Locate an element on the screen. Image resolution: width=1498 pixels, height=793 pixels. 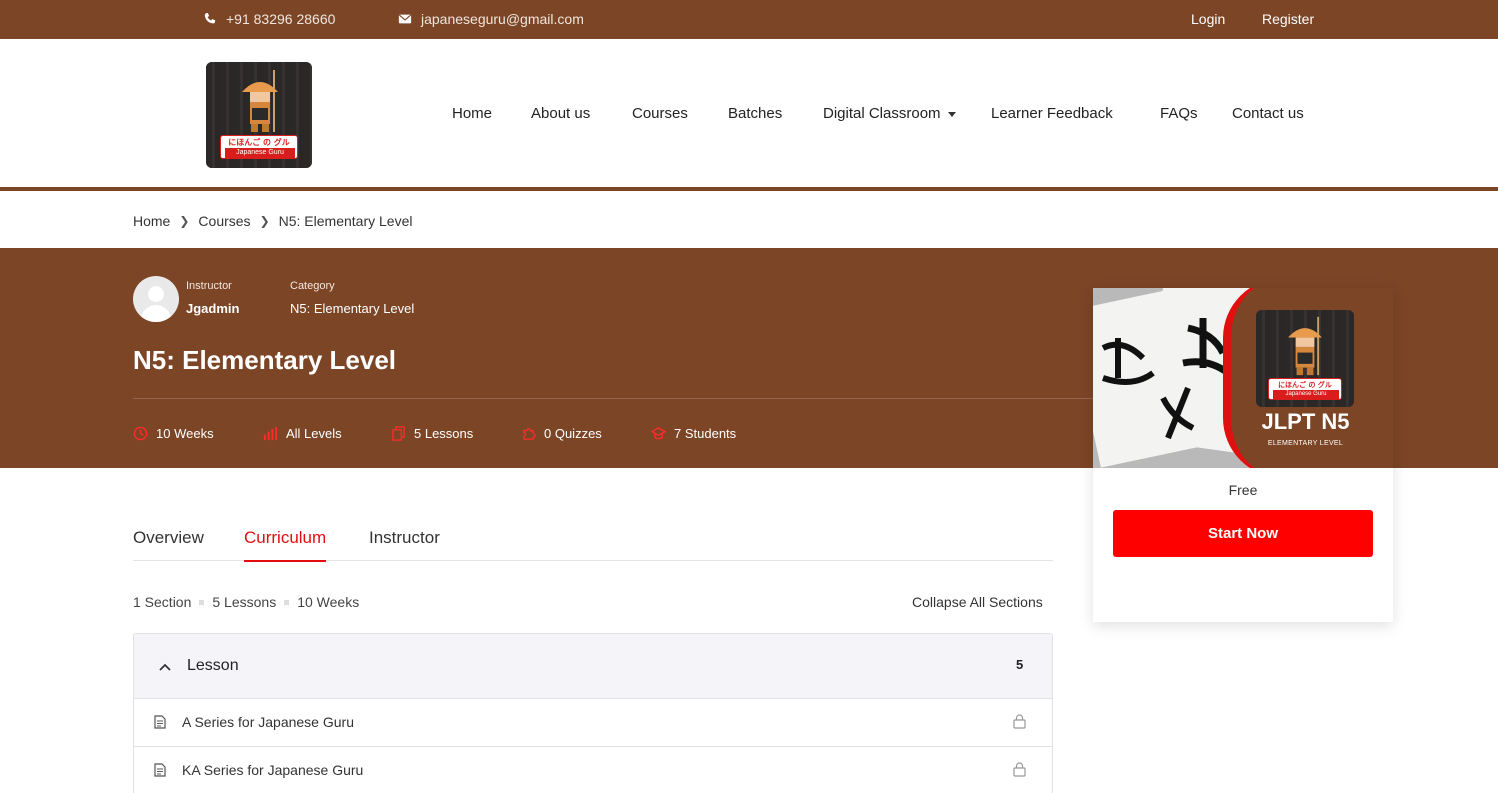
stat-lessons: 5 Lessons is located at coordinates (432, 433).